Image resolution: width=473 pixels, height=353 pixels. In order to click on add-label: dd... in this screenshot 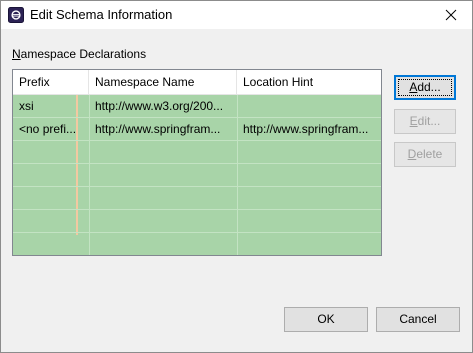, I will do `click(429, 87)`.